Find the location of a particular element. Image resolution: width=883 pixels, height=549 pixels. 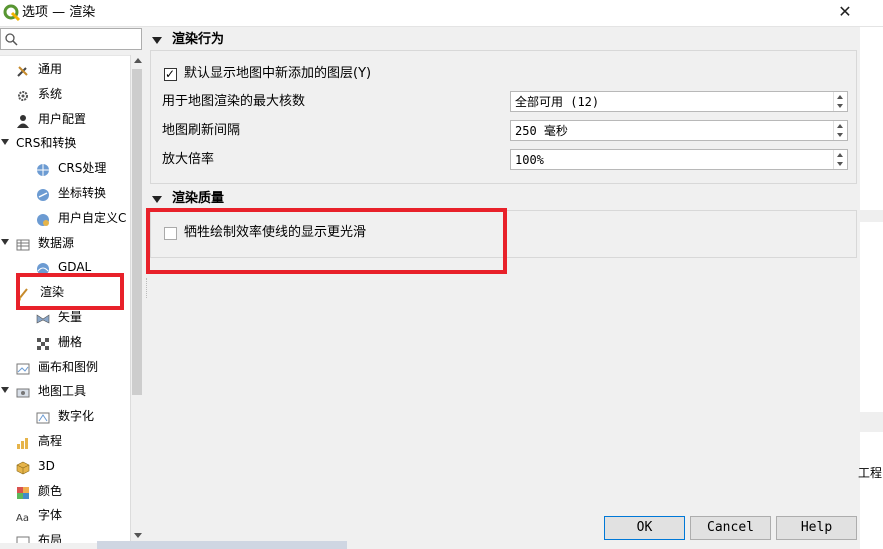

background-window-strip is located at coordinates (222, 545).